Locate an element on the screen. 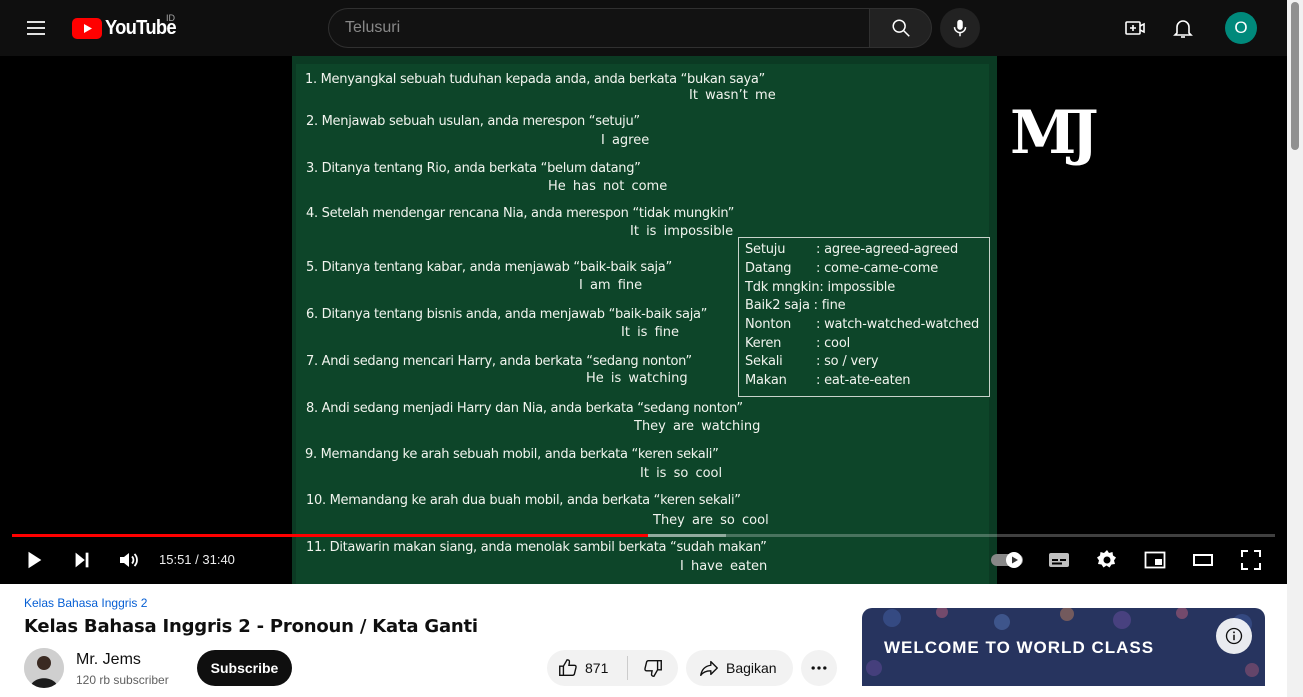  search-box is located at coordinates (630, 28).